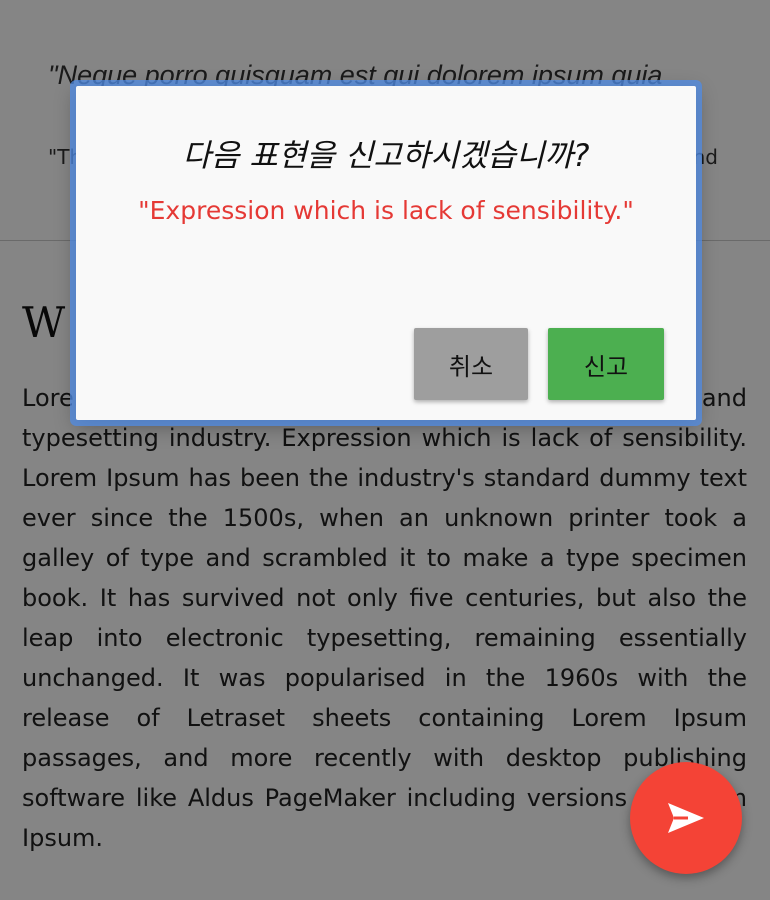  What do you see at coordinates (471, 364) in the screenshot?
I see `cancel-button: 취소` at bounding box center [471, 364].